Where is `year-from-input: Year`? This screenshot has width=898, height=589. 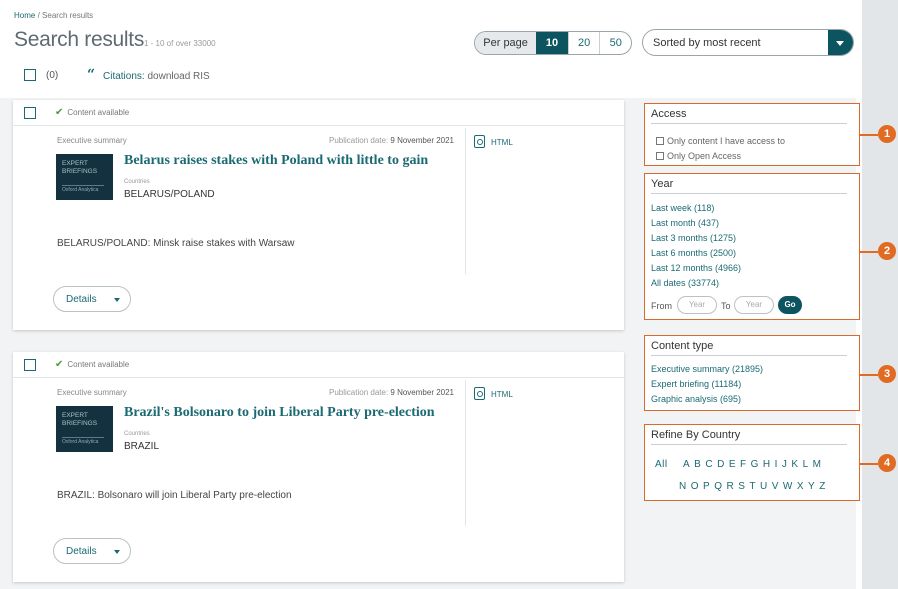 year-from-input: Year is located at coordinates (697, 305).